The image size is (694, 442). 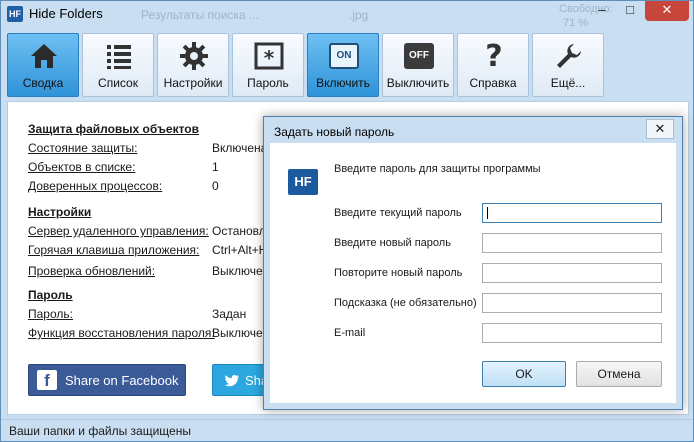 What do you see at coordinates (494, 56) in the screenshot?
I see `help-icon: ?` at bounding box center [494, 56].